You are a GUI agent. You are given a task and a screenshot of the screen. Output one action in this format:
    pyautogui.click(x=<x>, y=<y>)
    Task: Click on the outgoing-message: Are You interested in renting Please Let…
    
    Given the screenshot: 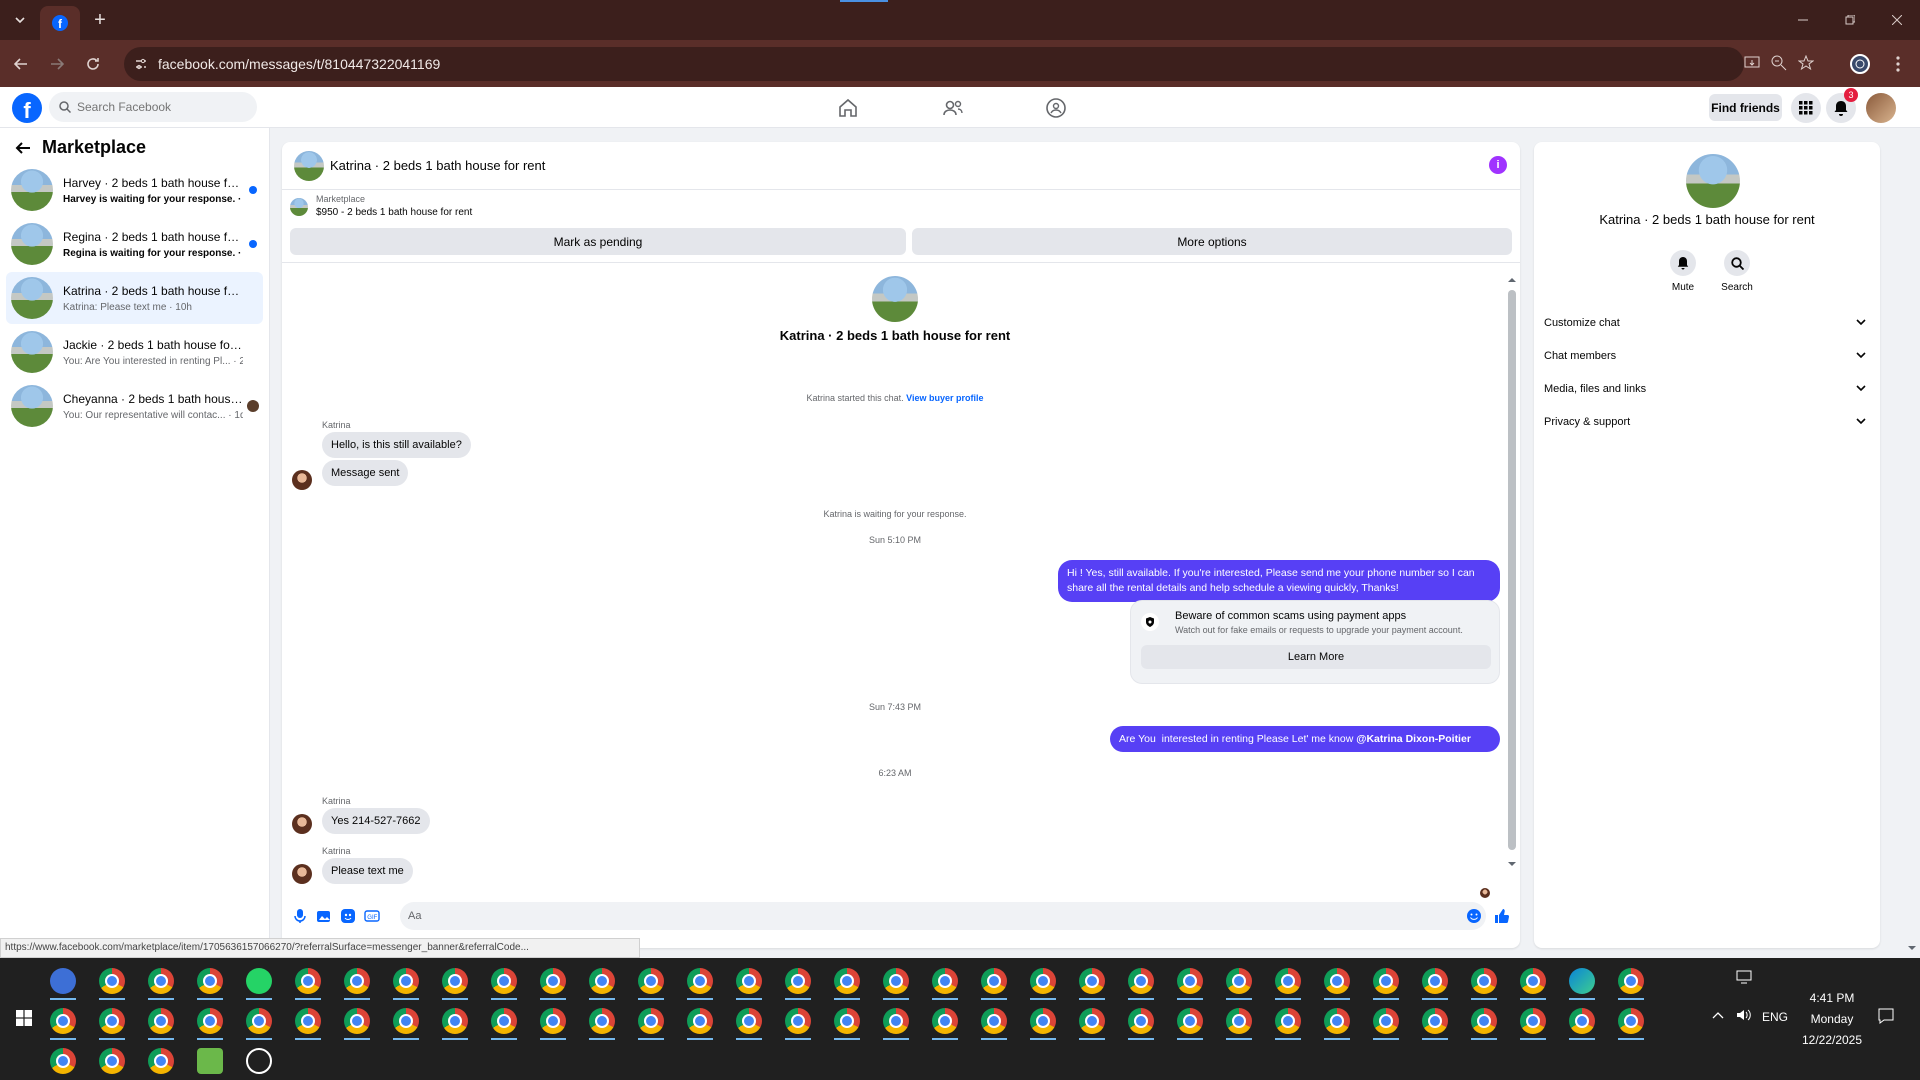 What is the action you would take?
    pyautogui.click(x=1305, y=739)
    